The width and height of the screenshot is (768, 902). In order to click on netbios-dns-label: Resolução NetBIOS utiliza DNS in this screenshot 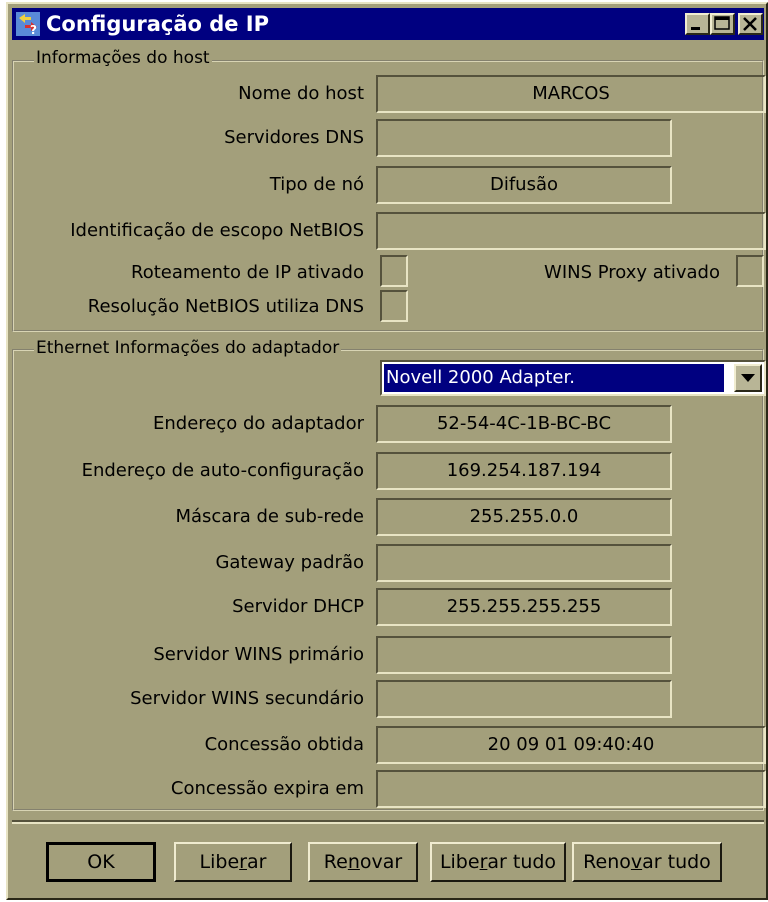, I will do `click(225, 306)`.